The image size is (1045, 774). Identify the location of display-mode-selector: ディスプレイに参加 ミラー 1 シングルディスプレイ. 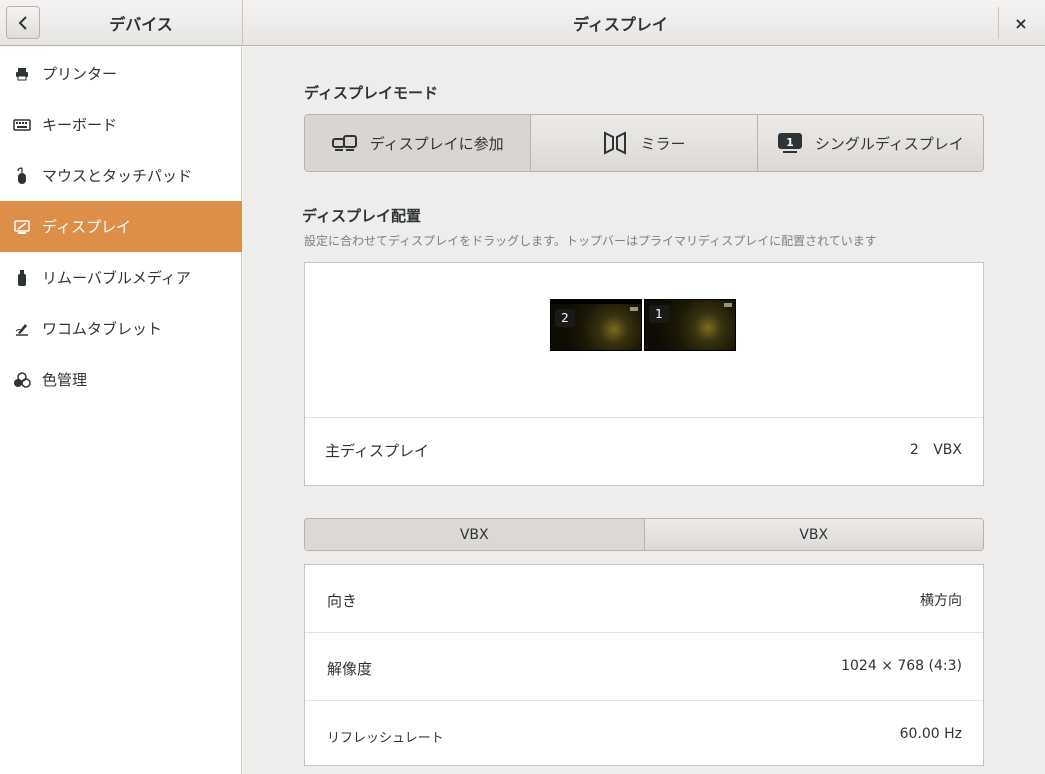
(644, 143).